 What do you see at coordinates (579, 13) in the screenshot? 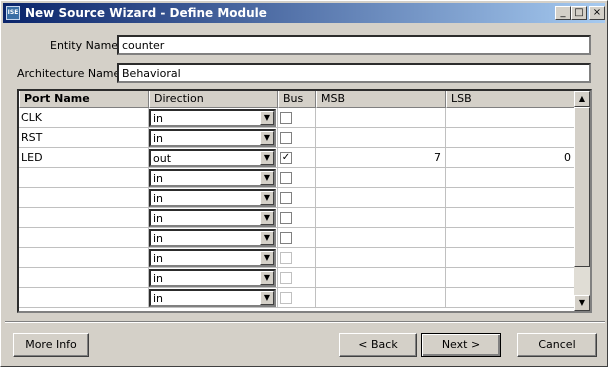
I see `maximize-button: □` at bounding box center [579, 13].